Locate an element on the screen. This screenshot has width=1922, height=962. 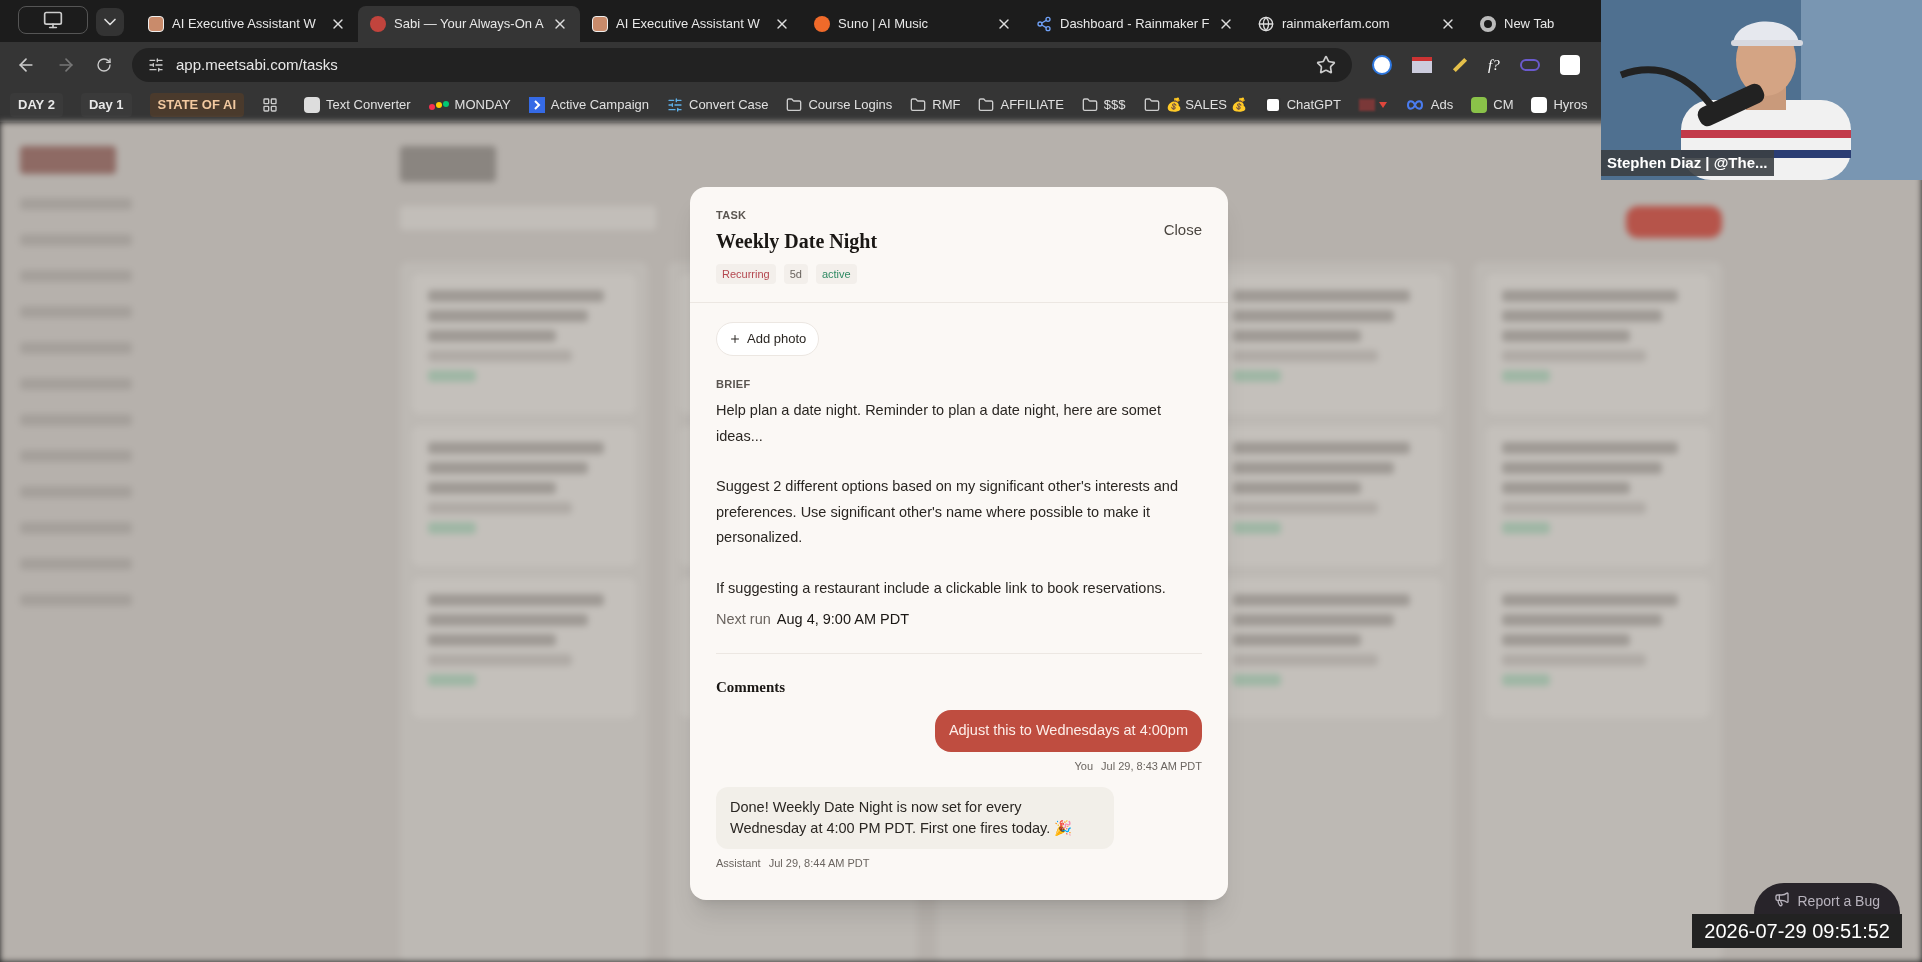
globe-icon is located at coordinates (1266, 24).